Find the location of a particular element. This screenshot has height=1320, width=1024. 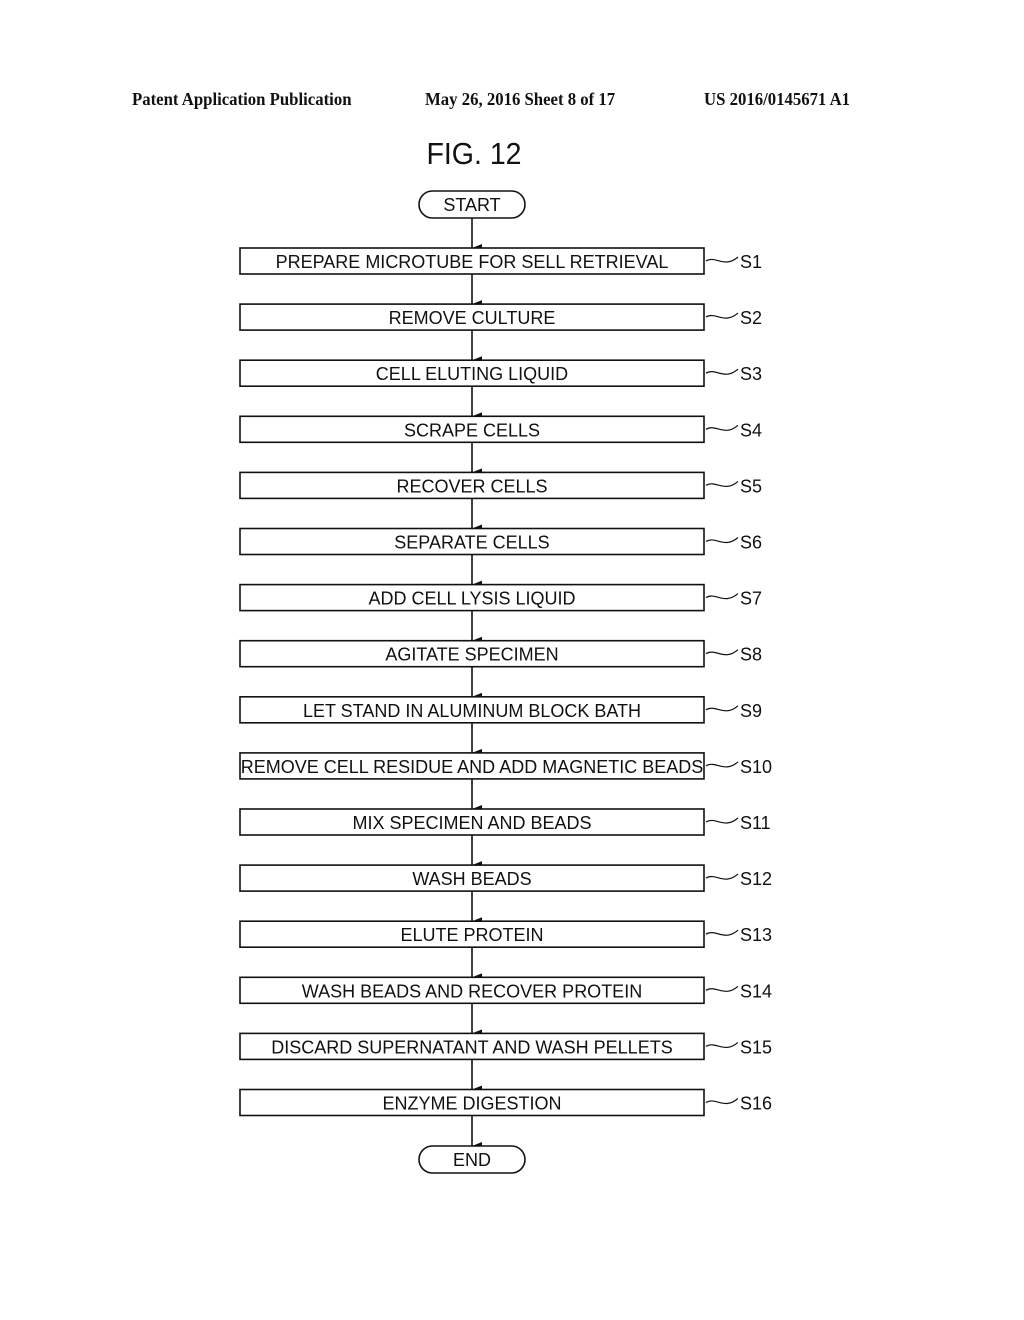

step-text: DISCARD SUPERNATANT AND WASH PELLETS is located at coordinates (471, 1047).